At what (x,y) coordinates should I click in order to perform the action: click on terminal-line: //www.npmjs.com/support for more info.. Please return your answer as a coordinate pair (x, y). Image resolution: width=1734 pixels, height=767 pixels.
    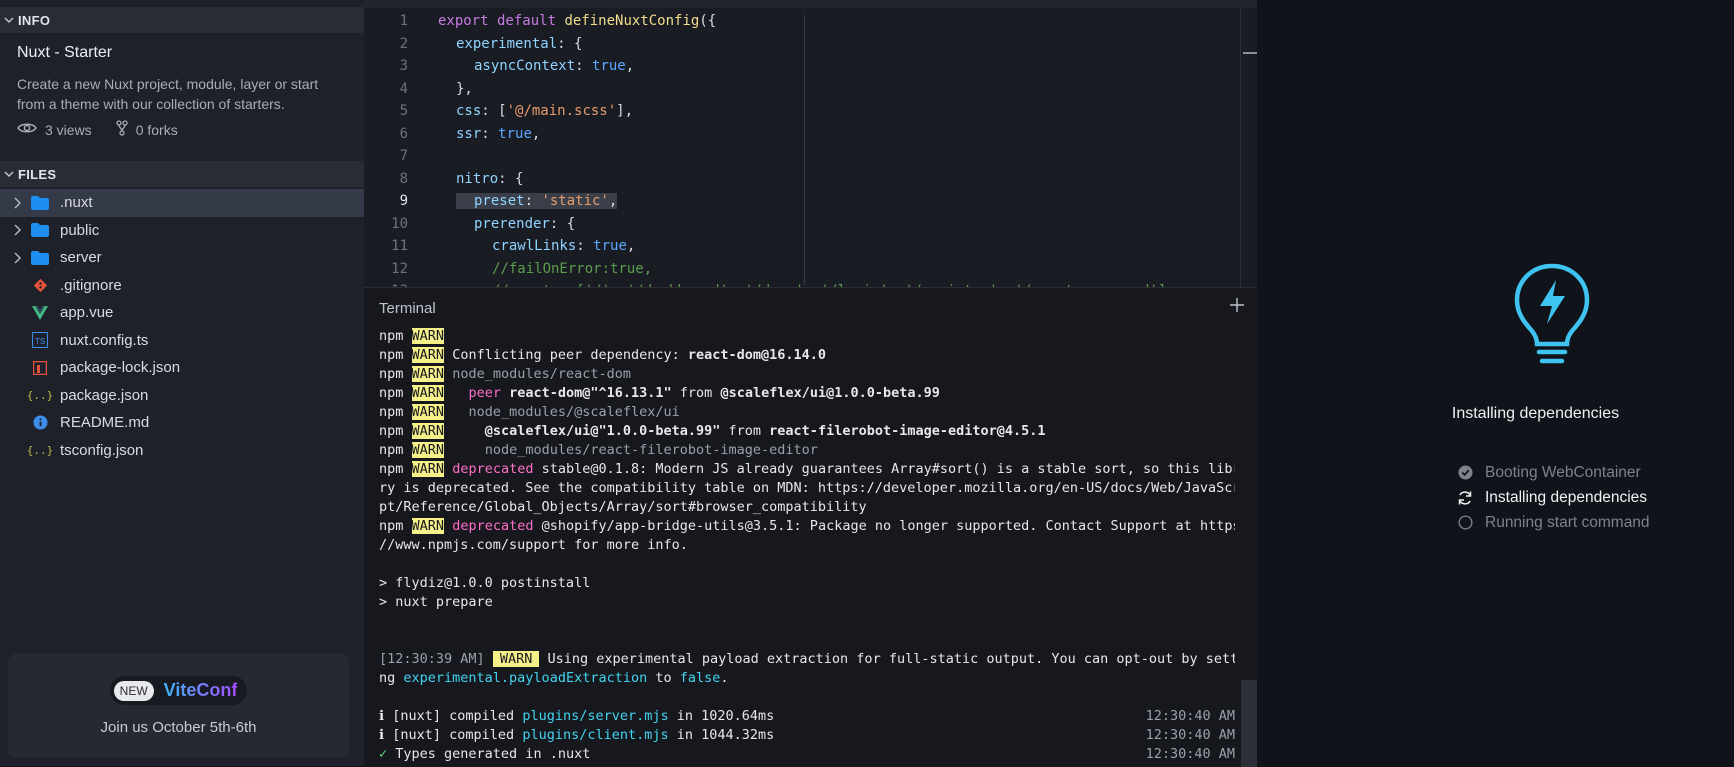
    Looking at the image, I should click on (533, 545).